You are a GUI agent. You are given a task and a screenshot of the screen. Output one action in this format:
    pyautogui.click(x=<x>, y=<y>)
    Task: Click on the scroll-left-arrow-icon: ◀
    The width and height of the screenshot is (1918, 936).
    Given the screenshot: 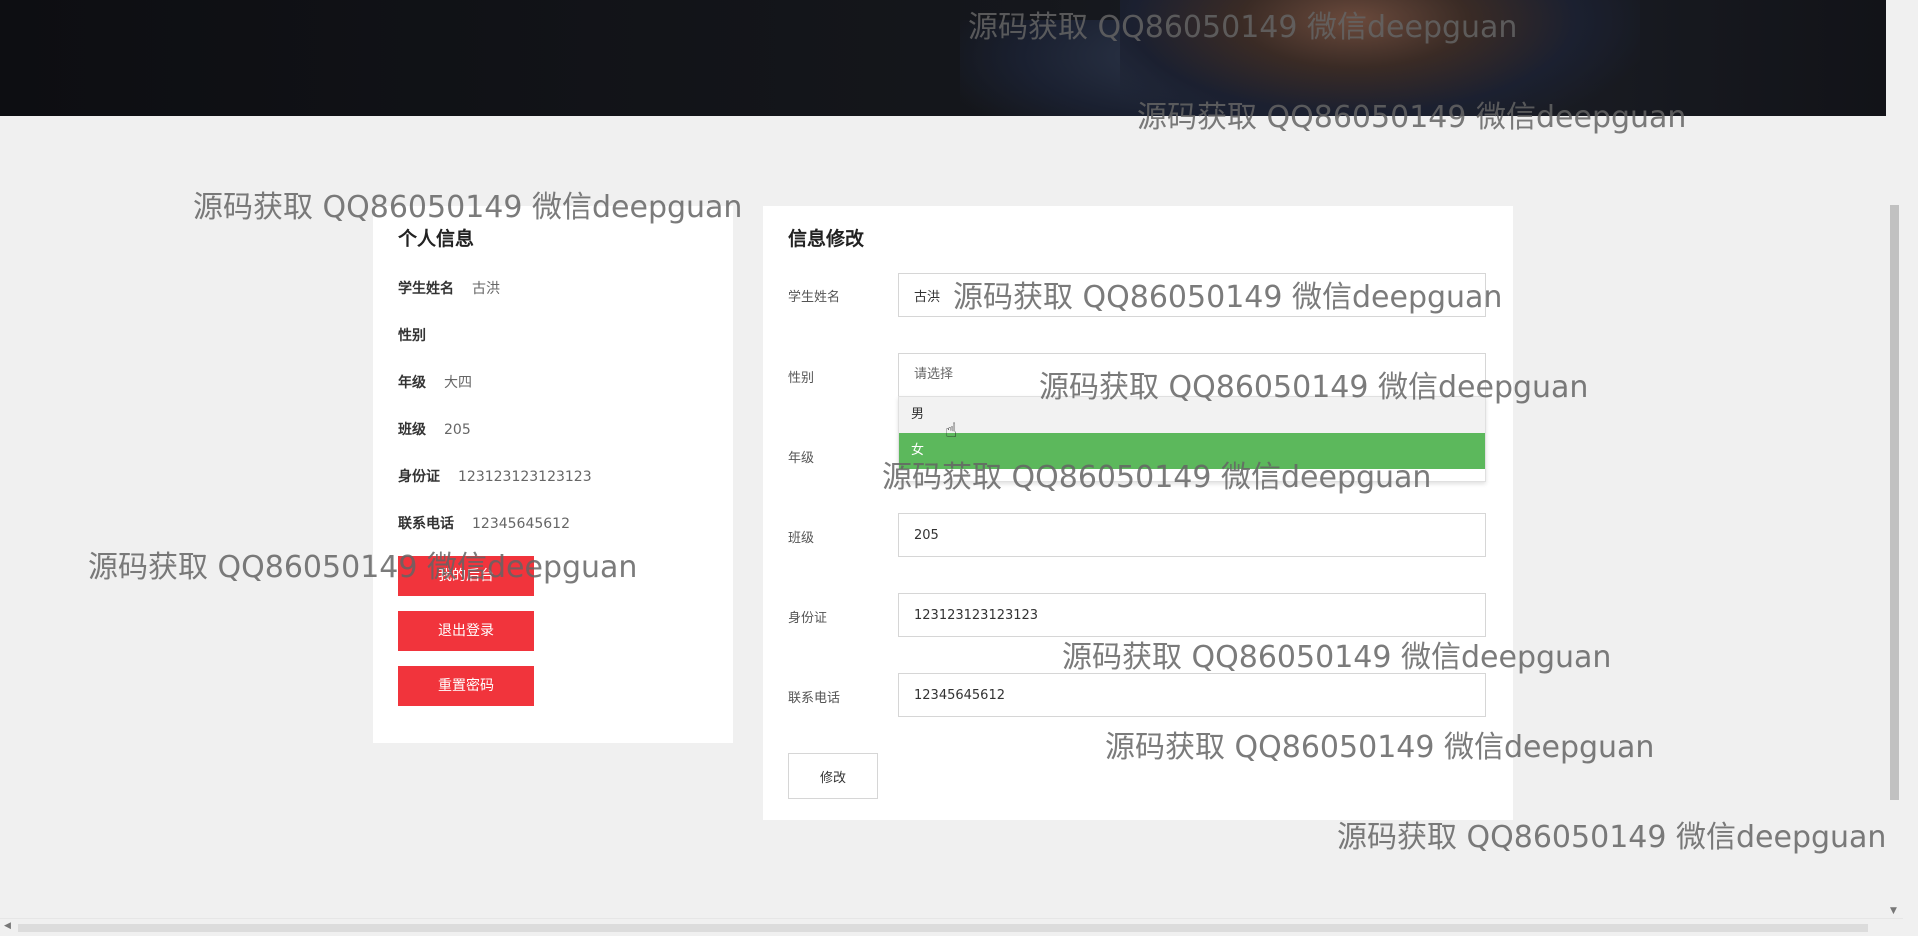 What is the action you would take?
    pyautogui.click(x=7, y=926)
    